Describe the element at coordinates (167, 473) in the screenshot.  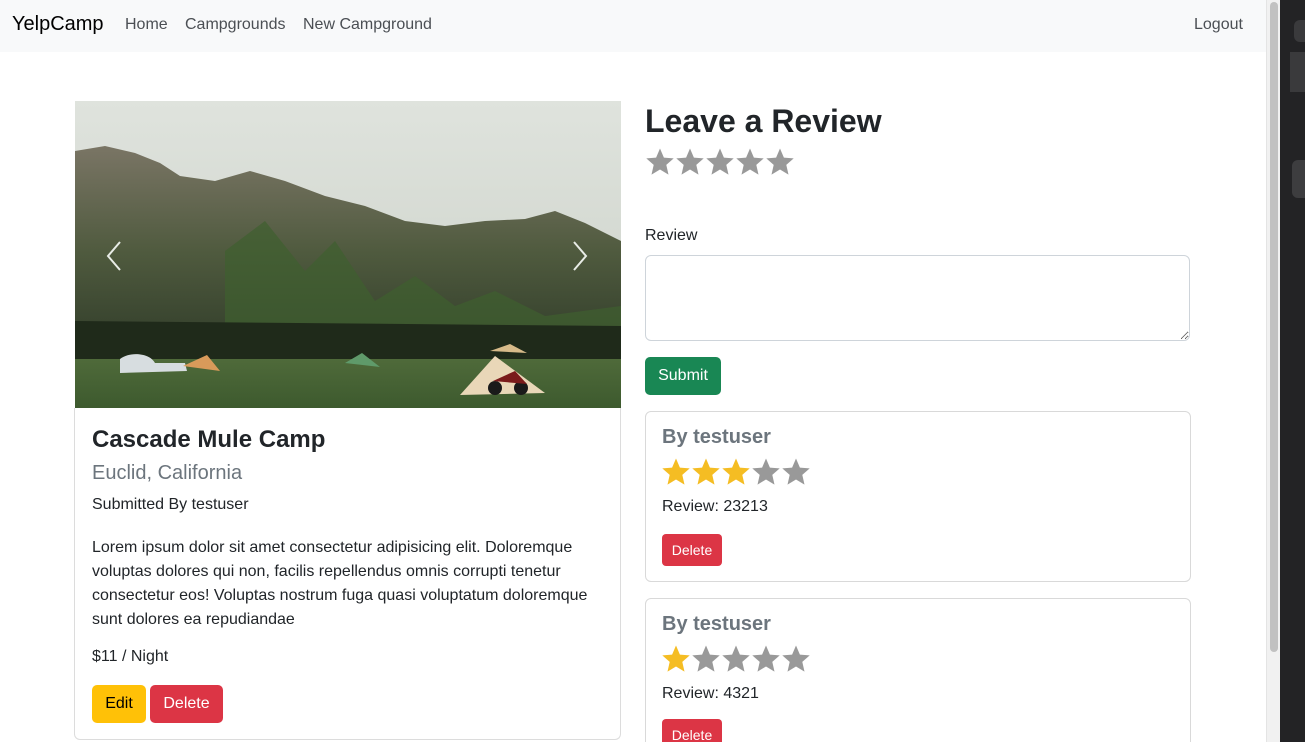
I see `campground-location: Euclid, California` at that location.